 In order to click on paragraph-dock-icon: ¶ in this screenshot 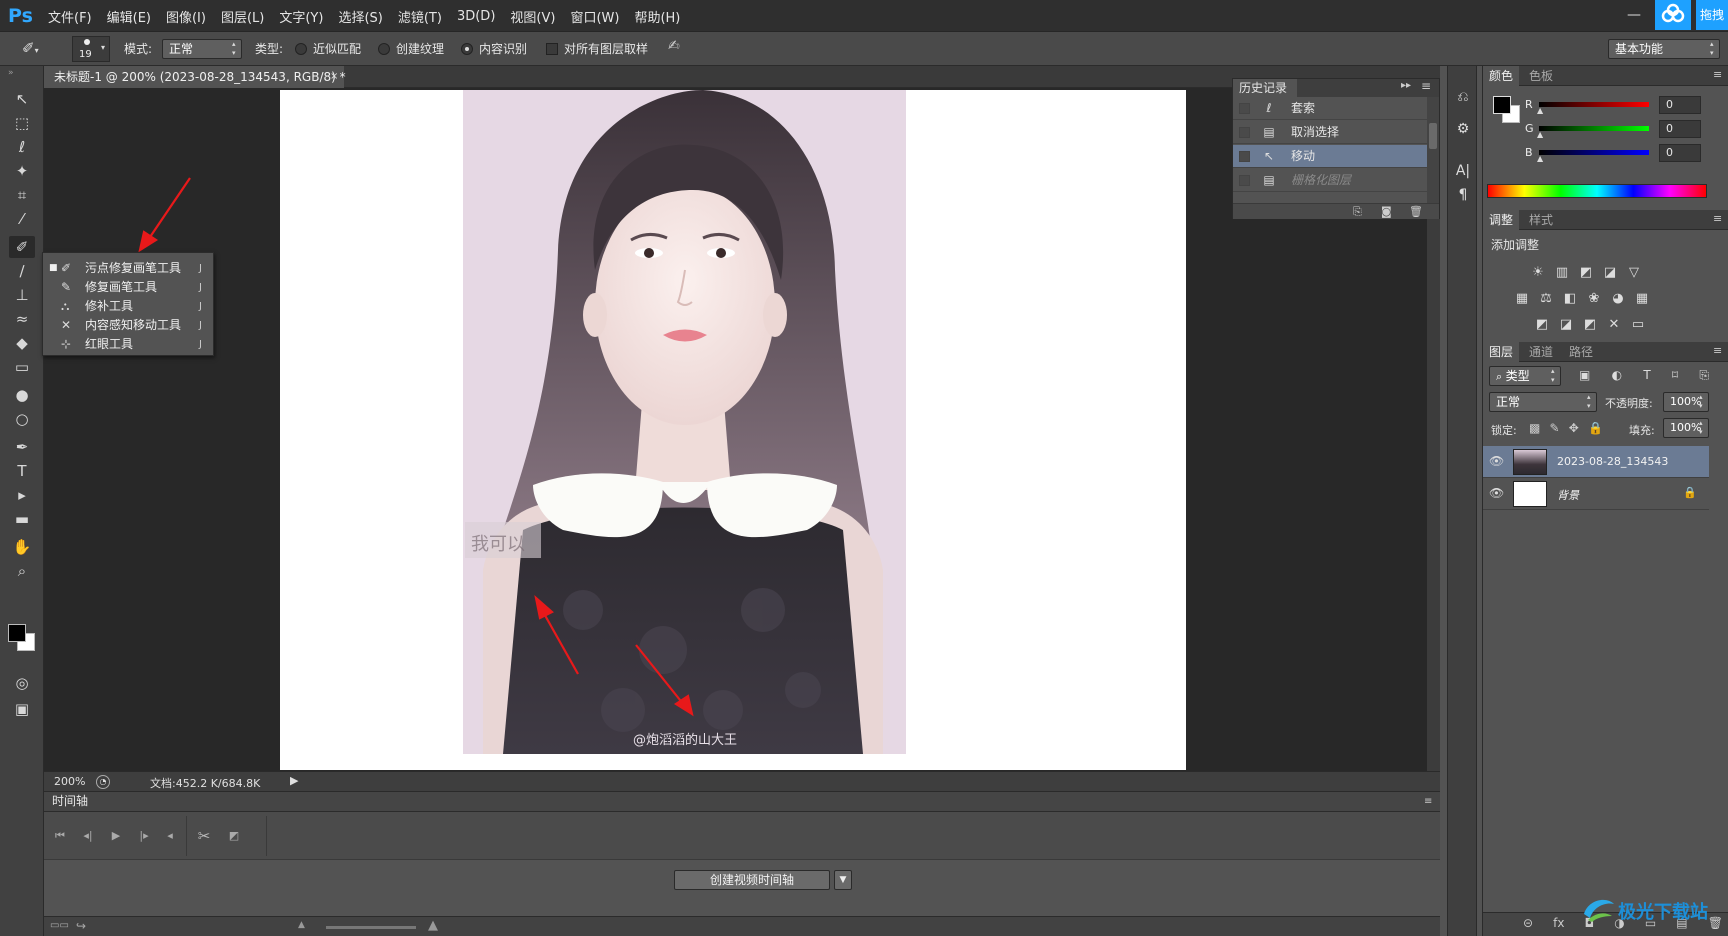, I will do `click(1463, 195)`.